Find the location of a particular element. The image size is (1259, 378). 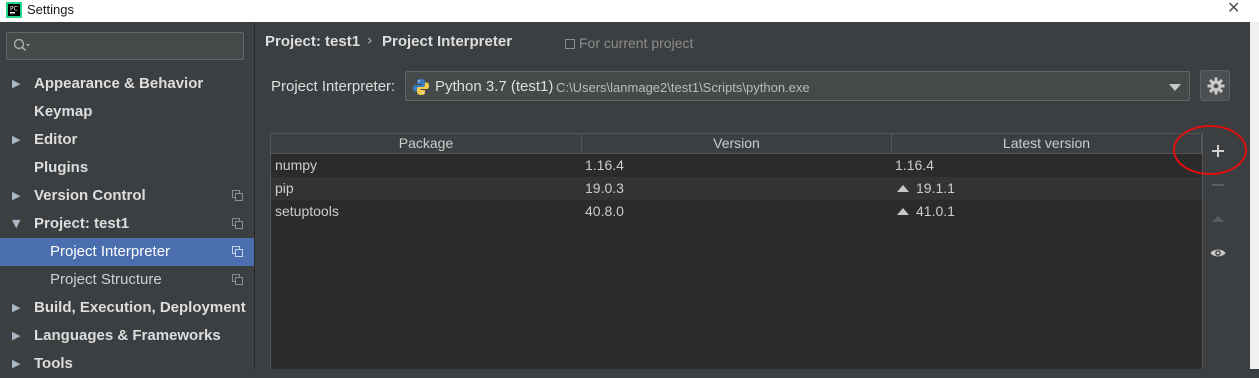

remove-icon is located at coordinates (1218, 185).